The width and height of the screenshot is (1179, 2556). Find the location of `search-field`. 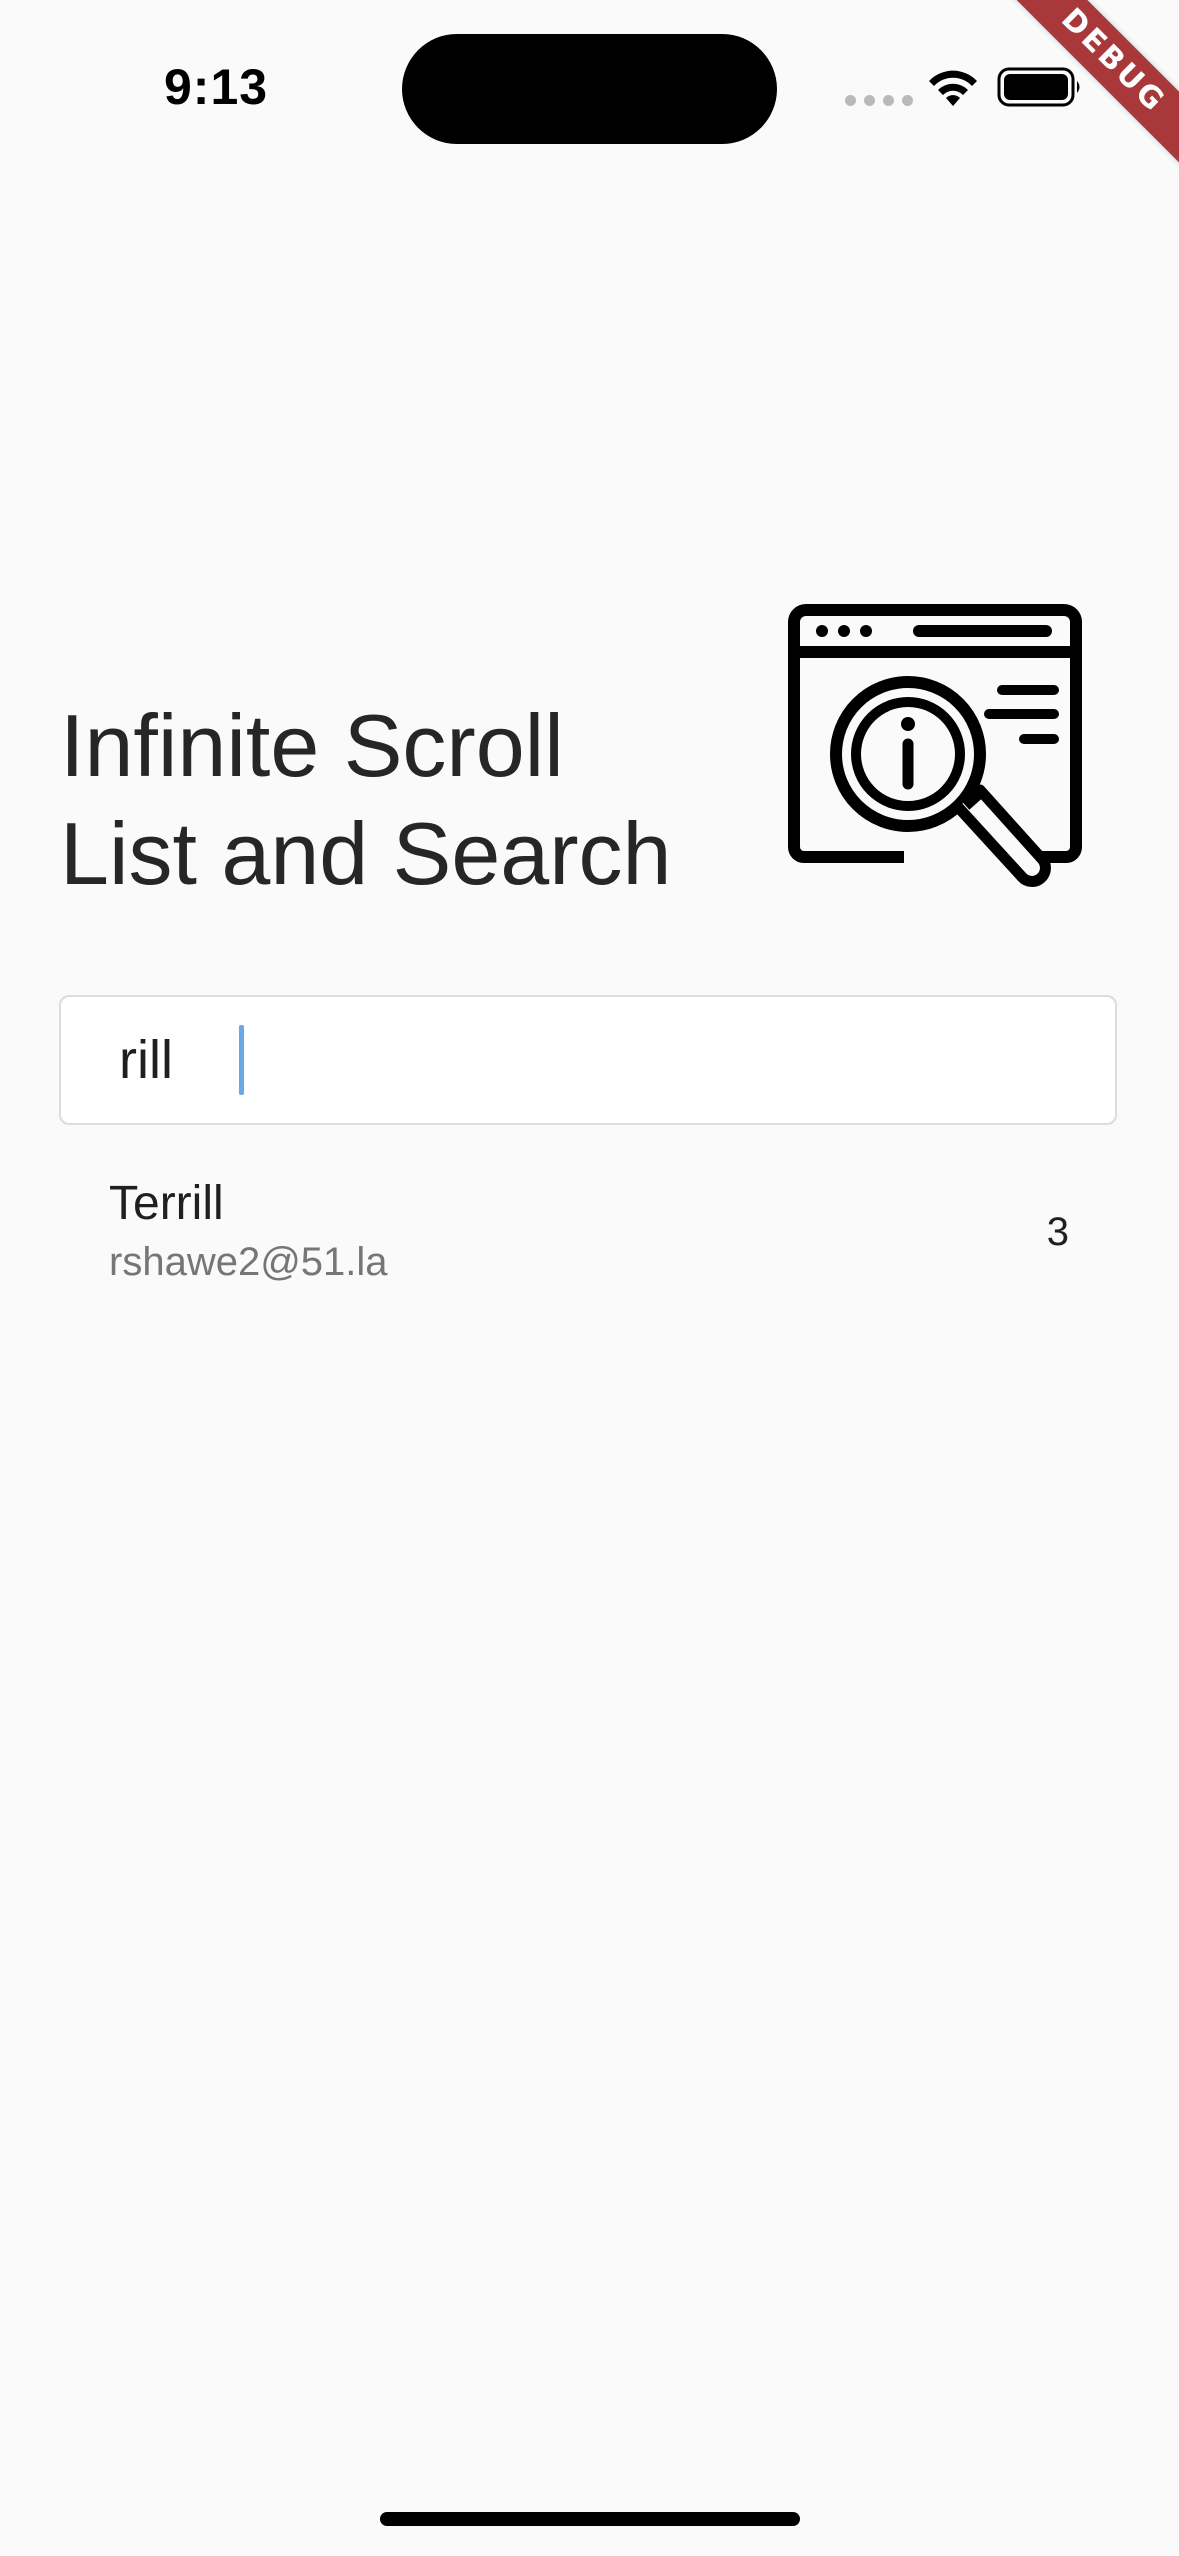

search-field is located at coordinates (588, 1060).